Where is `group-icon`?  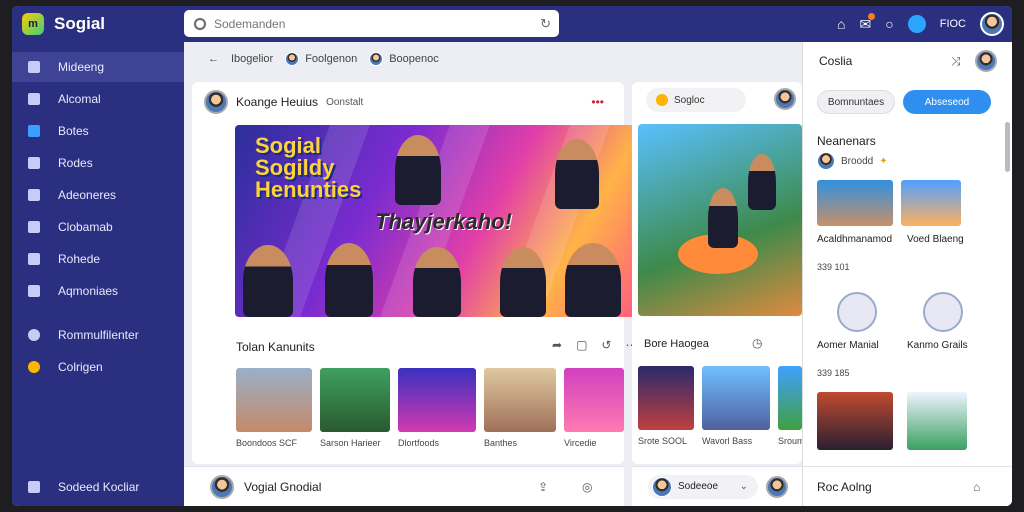 group-icon is located at coordinates (34, 227).